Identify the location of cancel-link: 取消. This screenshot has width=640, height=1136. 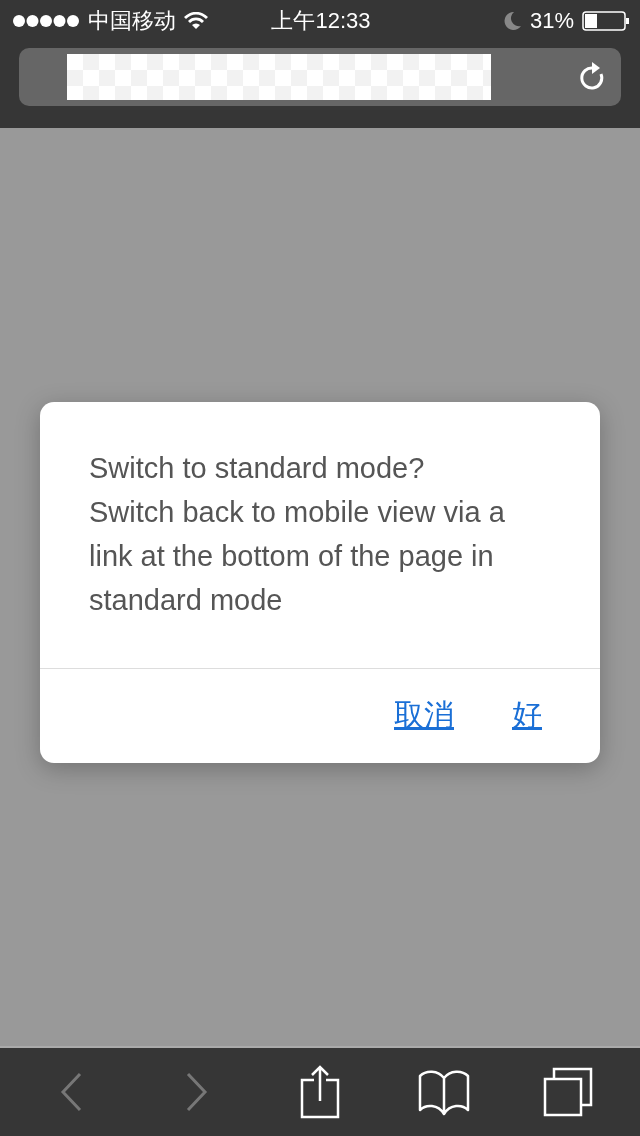
(424, 715).